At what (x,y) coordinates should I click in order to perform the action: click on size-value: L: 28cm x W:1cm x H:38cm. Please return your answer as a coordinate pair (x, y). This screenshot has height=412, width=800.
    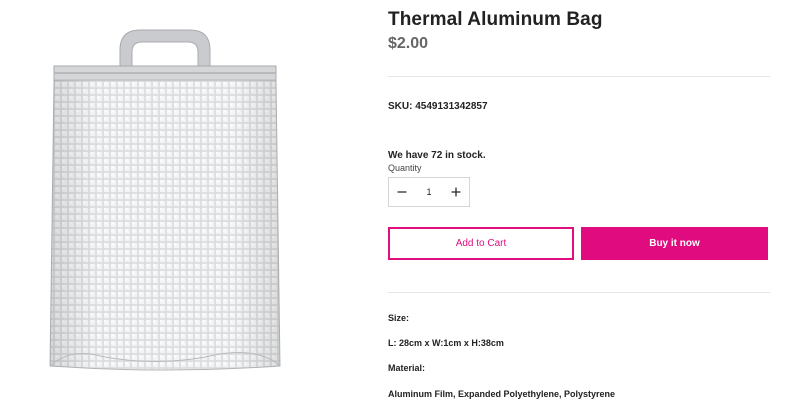
    Looking at the image, I should click on (446, 343).